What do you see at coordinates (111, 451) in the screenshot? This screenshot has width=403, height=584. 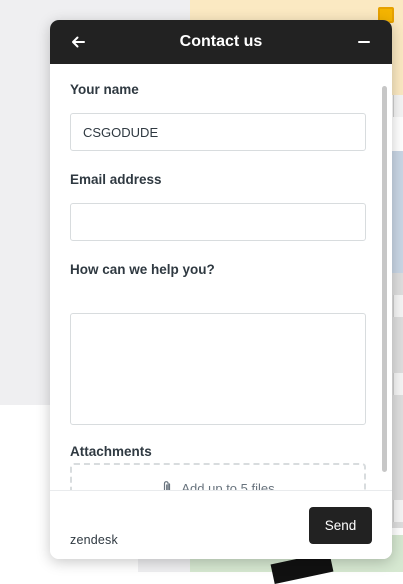 I see `attachments-label: Attachments` at bounding box center [111, 451].